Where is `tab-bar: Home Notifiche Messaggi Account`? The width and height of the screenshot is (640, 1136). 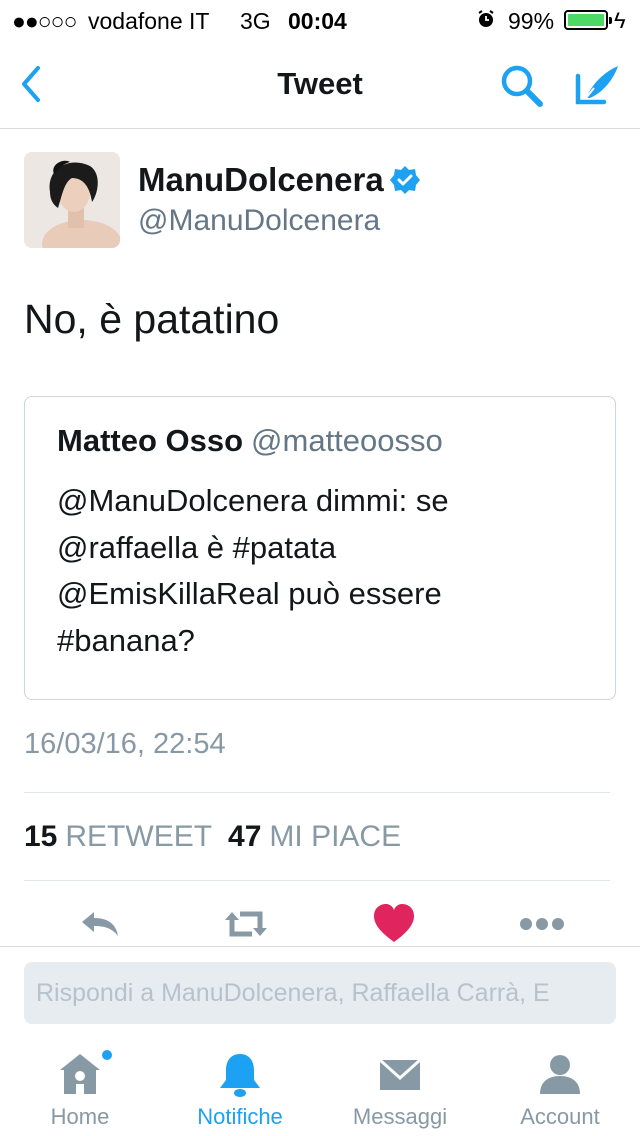 tab-bar: Home Notifiche Messaggi Account is located at coordinates (320, 1088).